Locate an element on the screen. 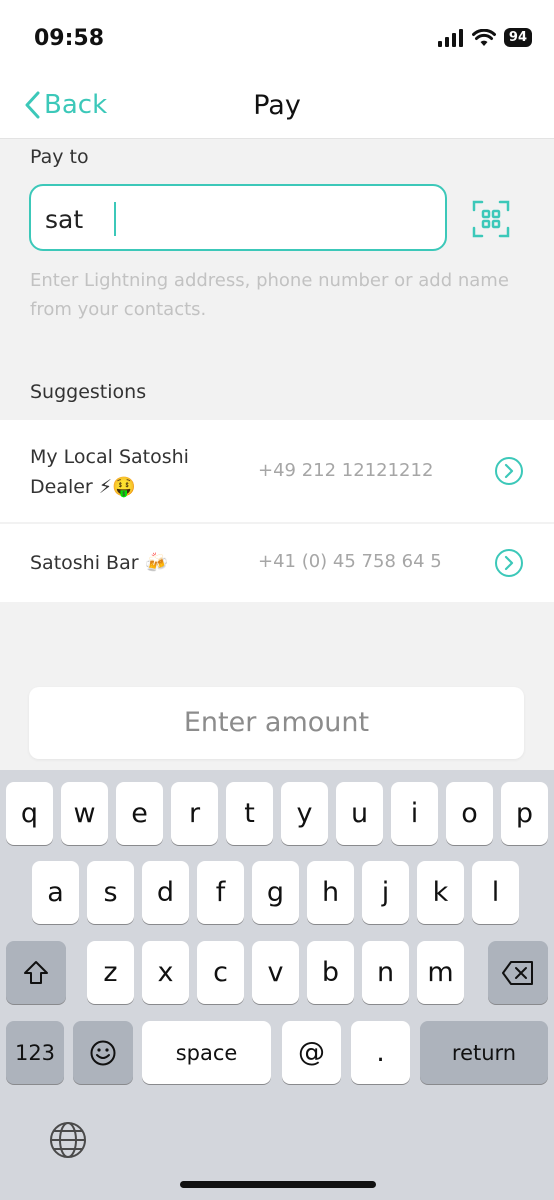  return-key: return is located at coordinates (484, 1052).